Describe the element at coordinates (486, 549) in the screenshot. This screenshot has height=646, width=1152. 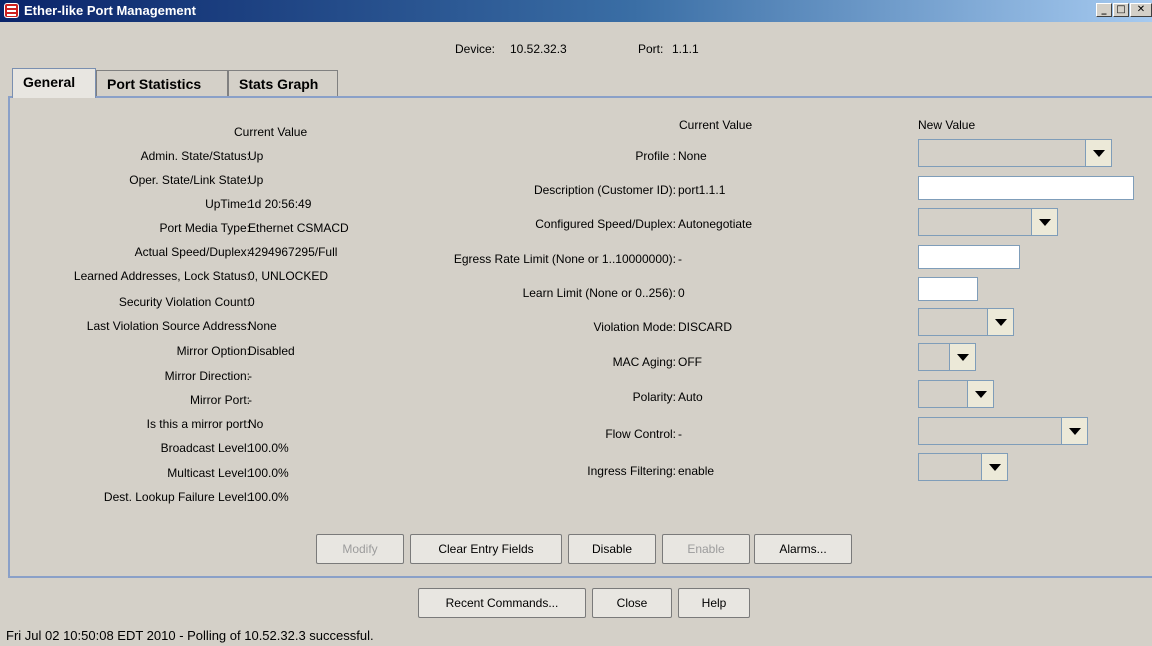
I see `clear-entry-fields-button: Clear Entry Fields` at that location.